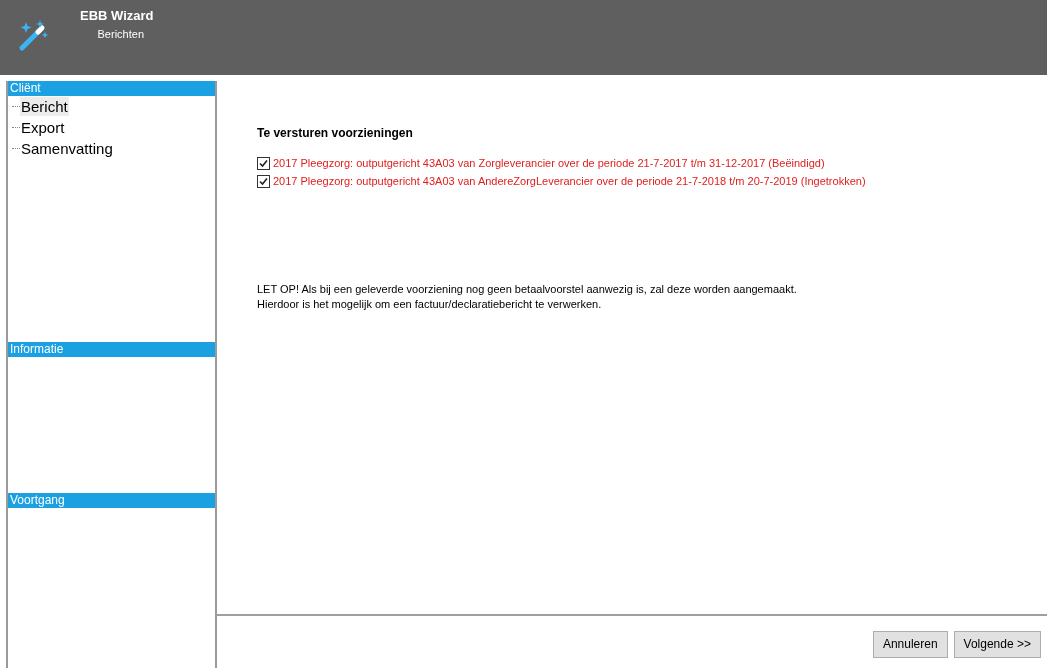  Describe the element at coordinates (430, 304) in the screenshot. I see `notice-text: Hierdoor is het mogelijk om een factuur/declaratiebericht te verwerken.` at that location.